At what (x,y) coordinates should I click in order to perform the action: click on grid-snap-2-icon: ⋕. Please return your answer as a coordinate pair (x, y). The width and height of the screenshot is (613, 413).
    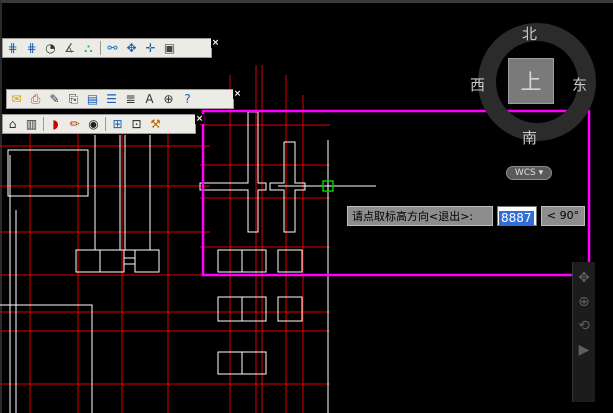
    Looking at the image, I should click on (31, 48).